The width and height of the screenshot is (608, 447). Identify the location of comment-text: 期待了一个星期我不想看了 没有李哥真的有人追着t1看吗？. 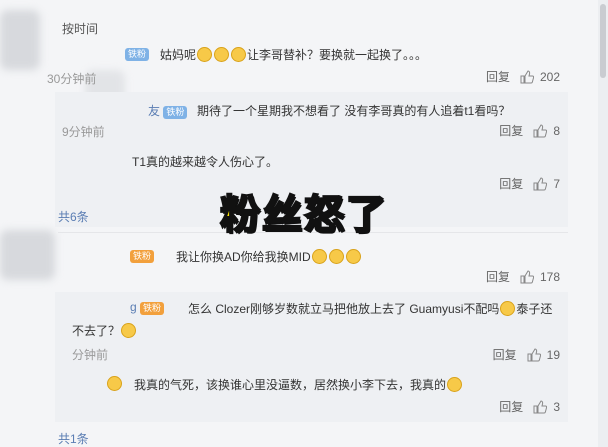
(354, 111).